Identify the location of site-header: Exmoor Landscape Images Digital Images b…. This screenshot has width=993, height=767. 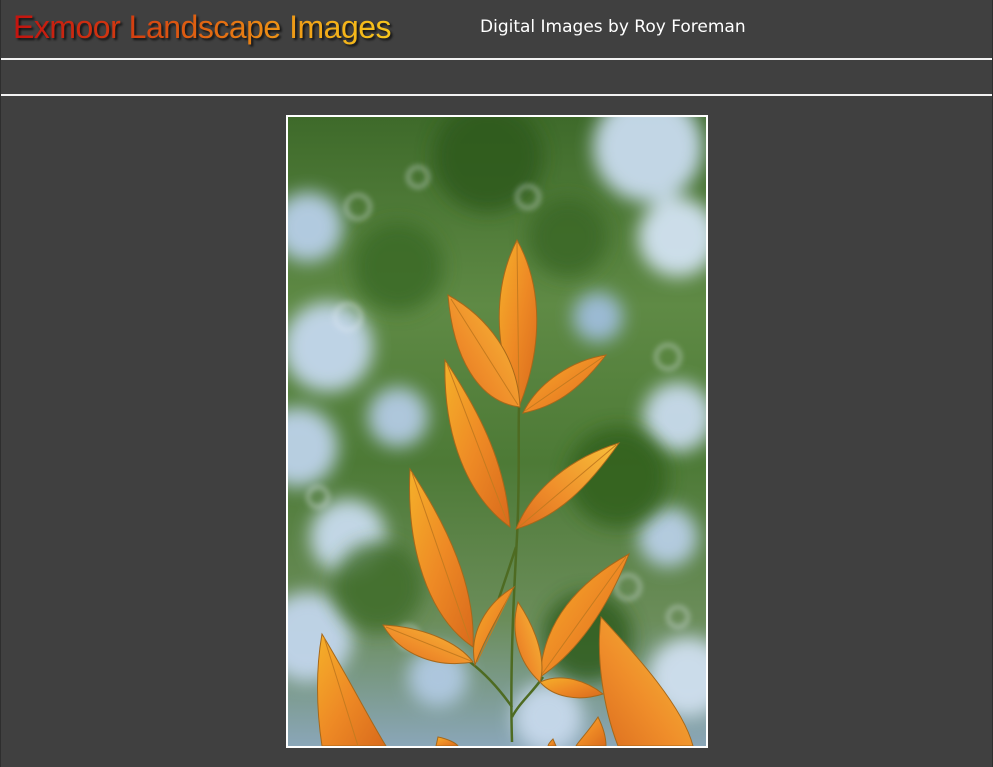
(496, 29).